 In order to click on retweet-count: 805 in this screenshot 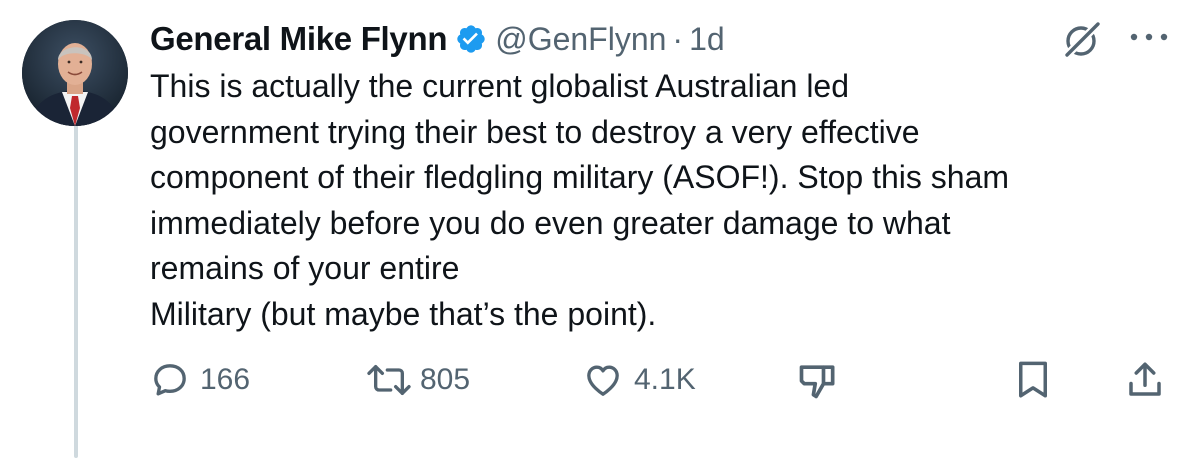, I will do `click(445, 379)`.